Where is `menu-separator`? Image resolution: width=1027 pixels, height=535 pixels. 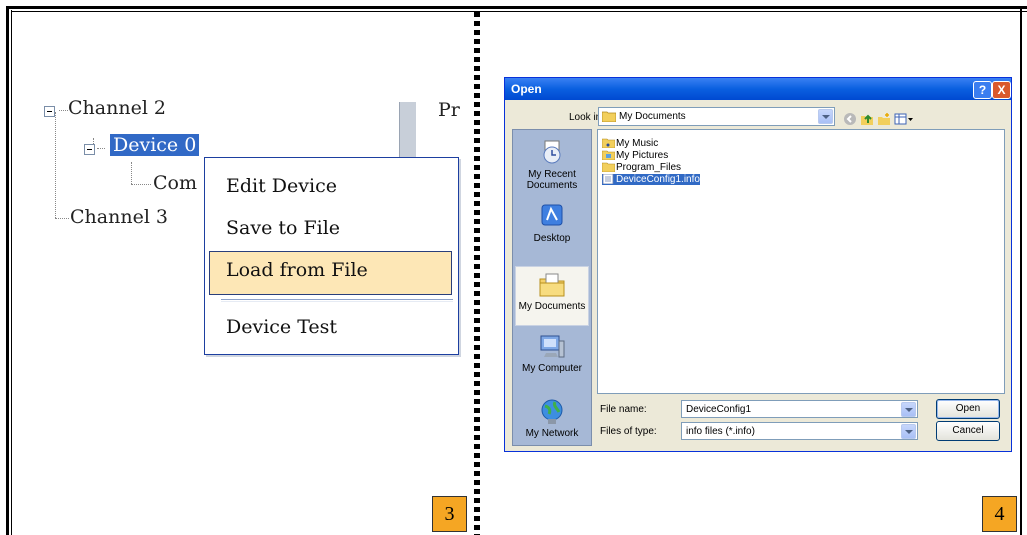 menu-separator is located at coordinates (337, 299).